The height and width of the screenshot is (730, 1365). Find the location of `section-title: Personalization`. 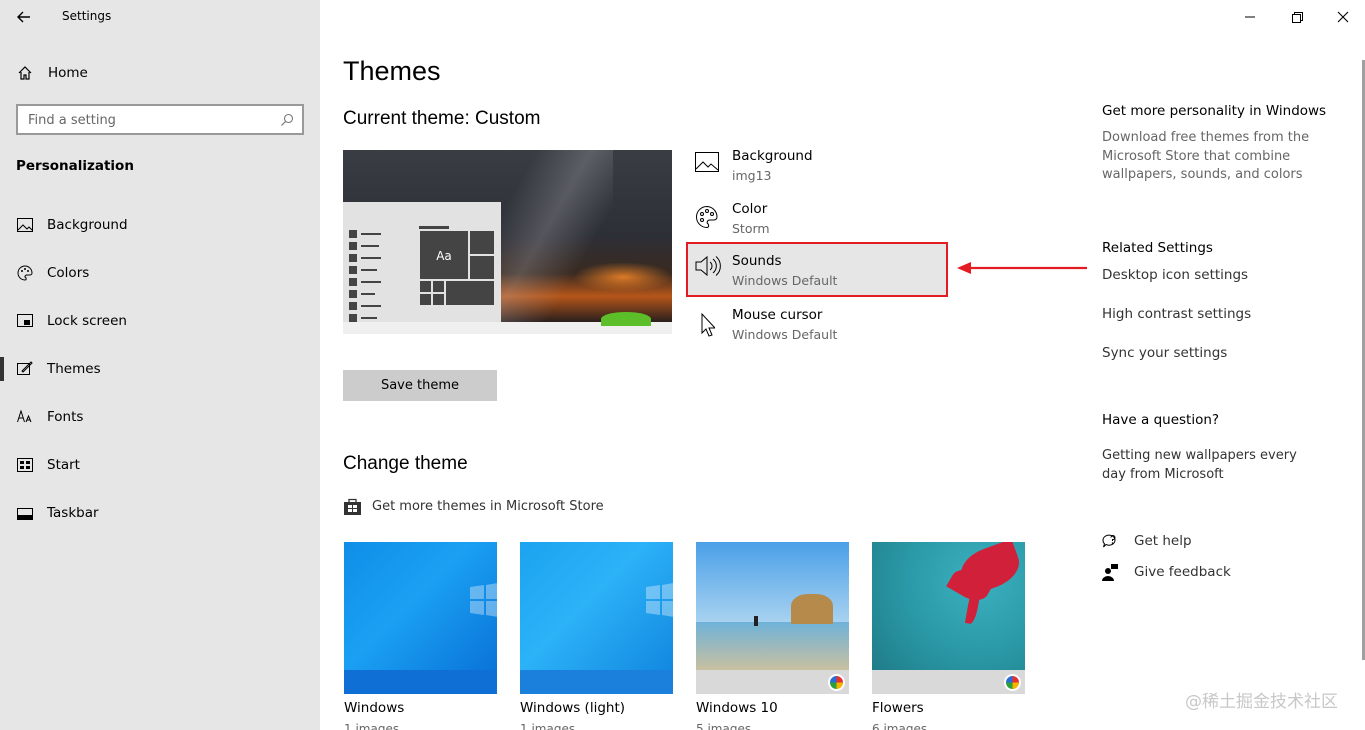

section-title: Personalization is located at coordinates (75, 166).